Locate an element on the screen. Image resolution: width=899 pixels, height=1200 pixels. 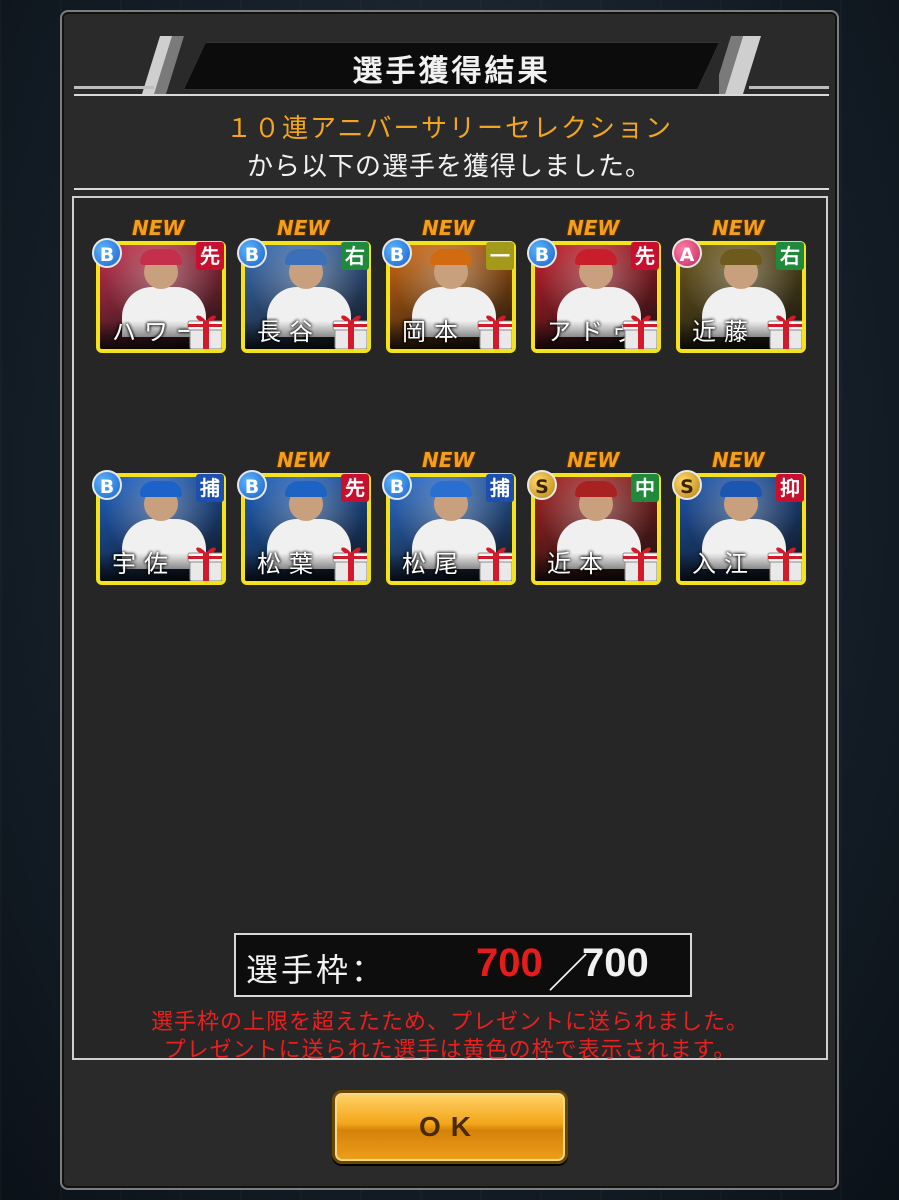
player-name: 長谷 is located at coordinates (289, 332).